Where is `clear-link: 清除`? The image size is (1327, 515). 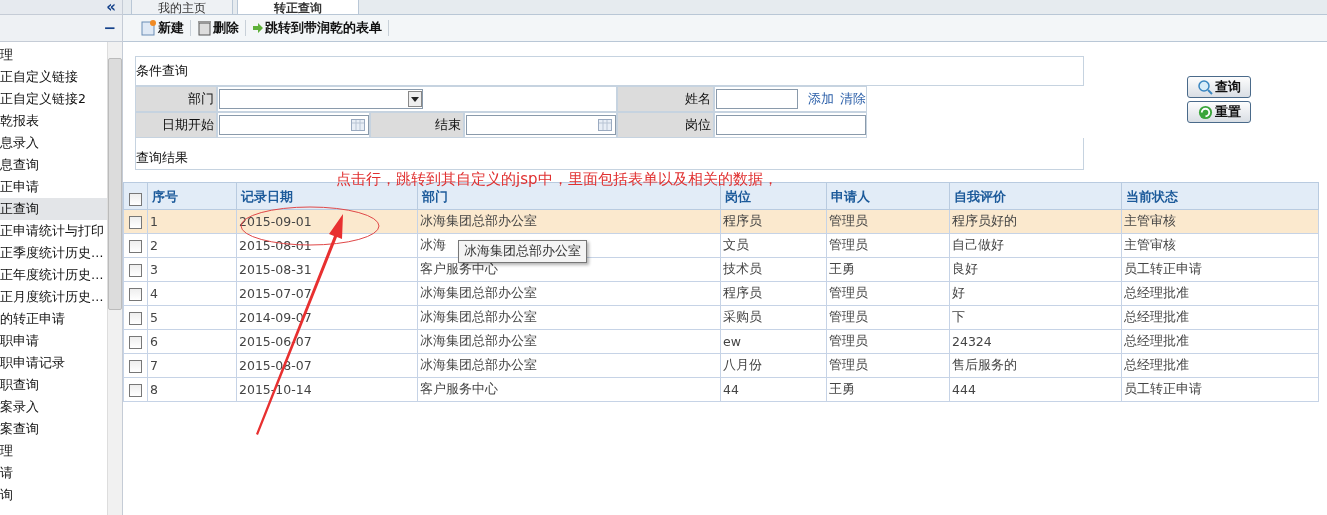 clear-link: 清除 is located at coordinates (853, 99).